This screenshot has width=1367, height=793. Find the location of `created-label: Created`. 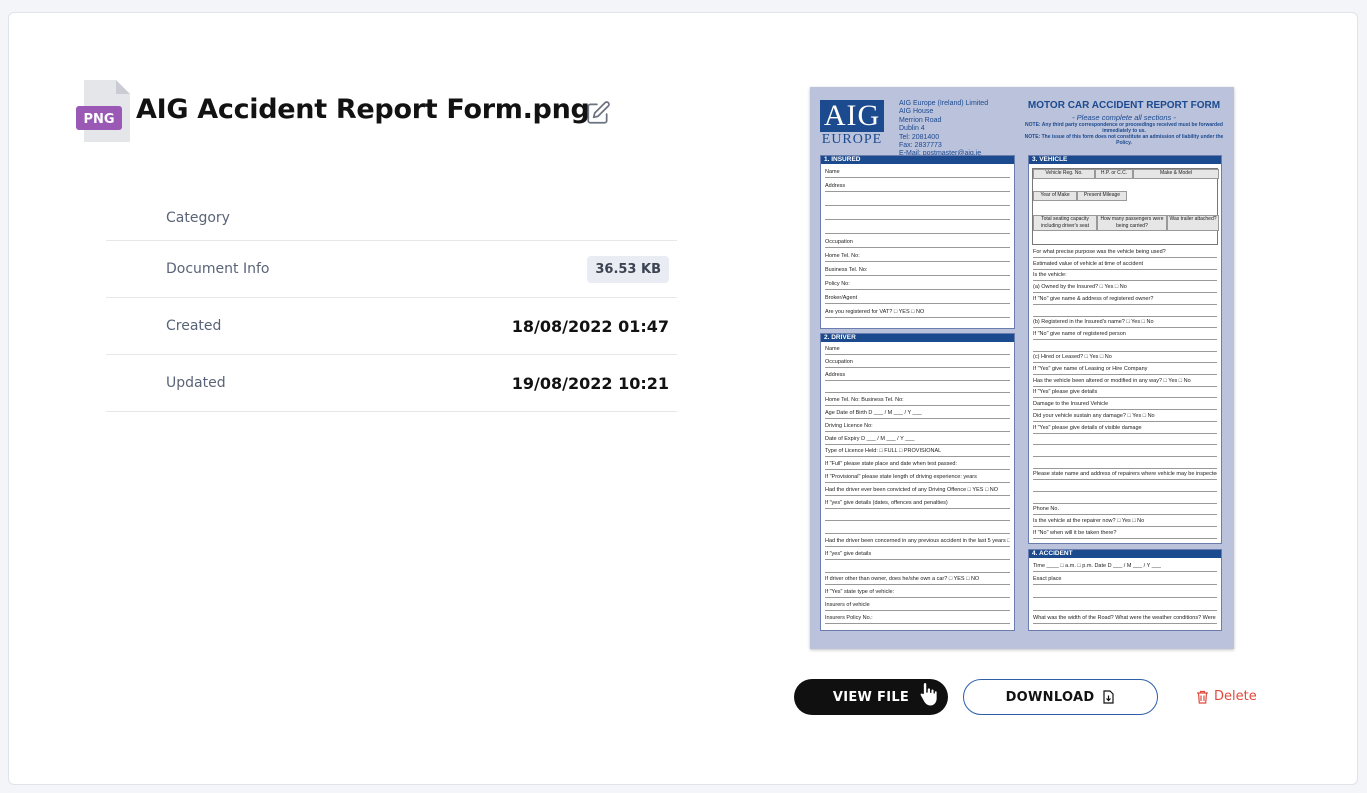

created-label: Created is located at coordinates (194, 326).